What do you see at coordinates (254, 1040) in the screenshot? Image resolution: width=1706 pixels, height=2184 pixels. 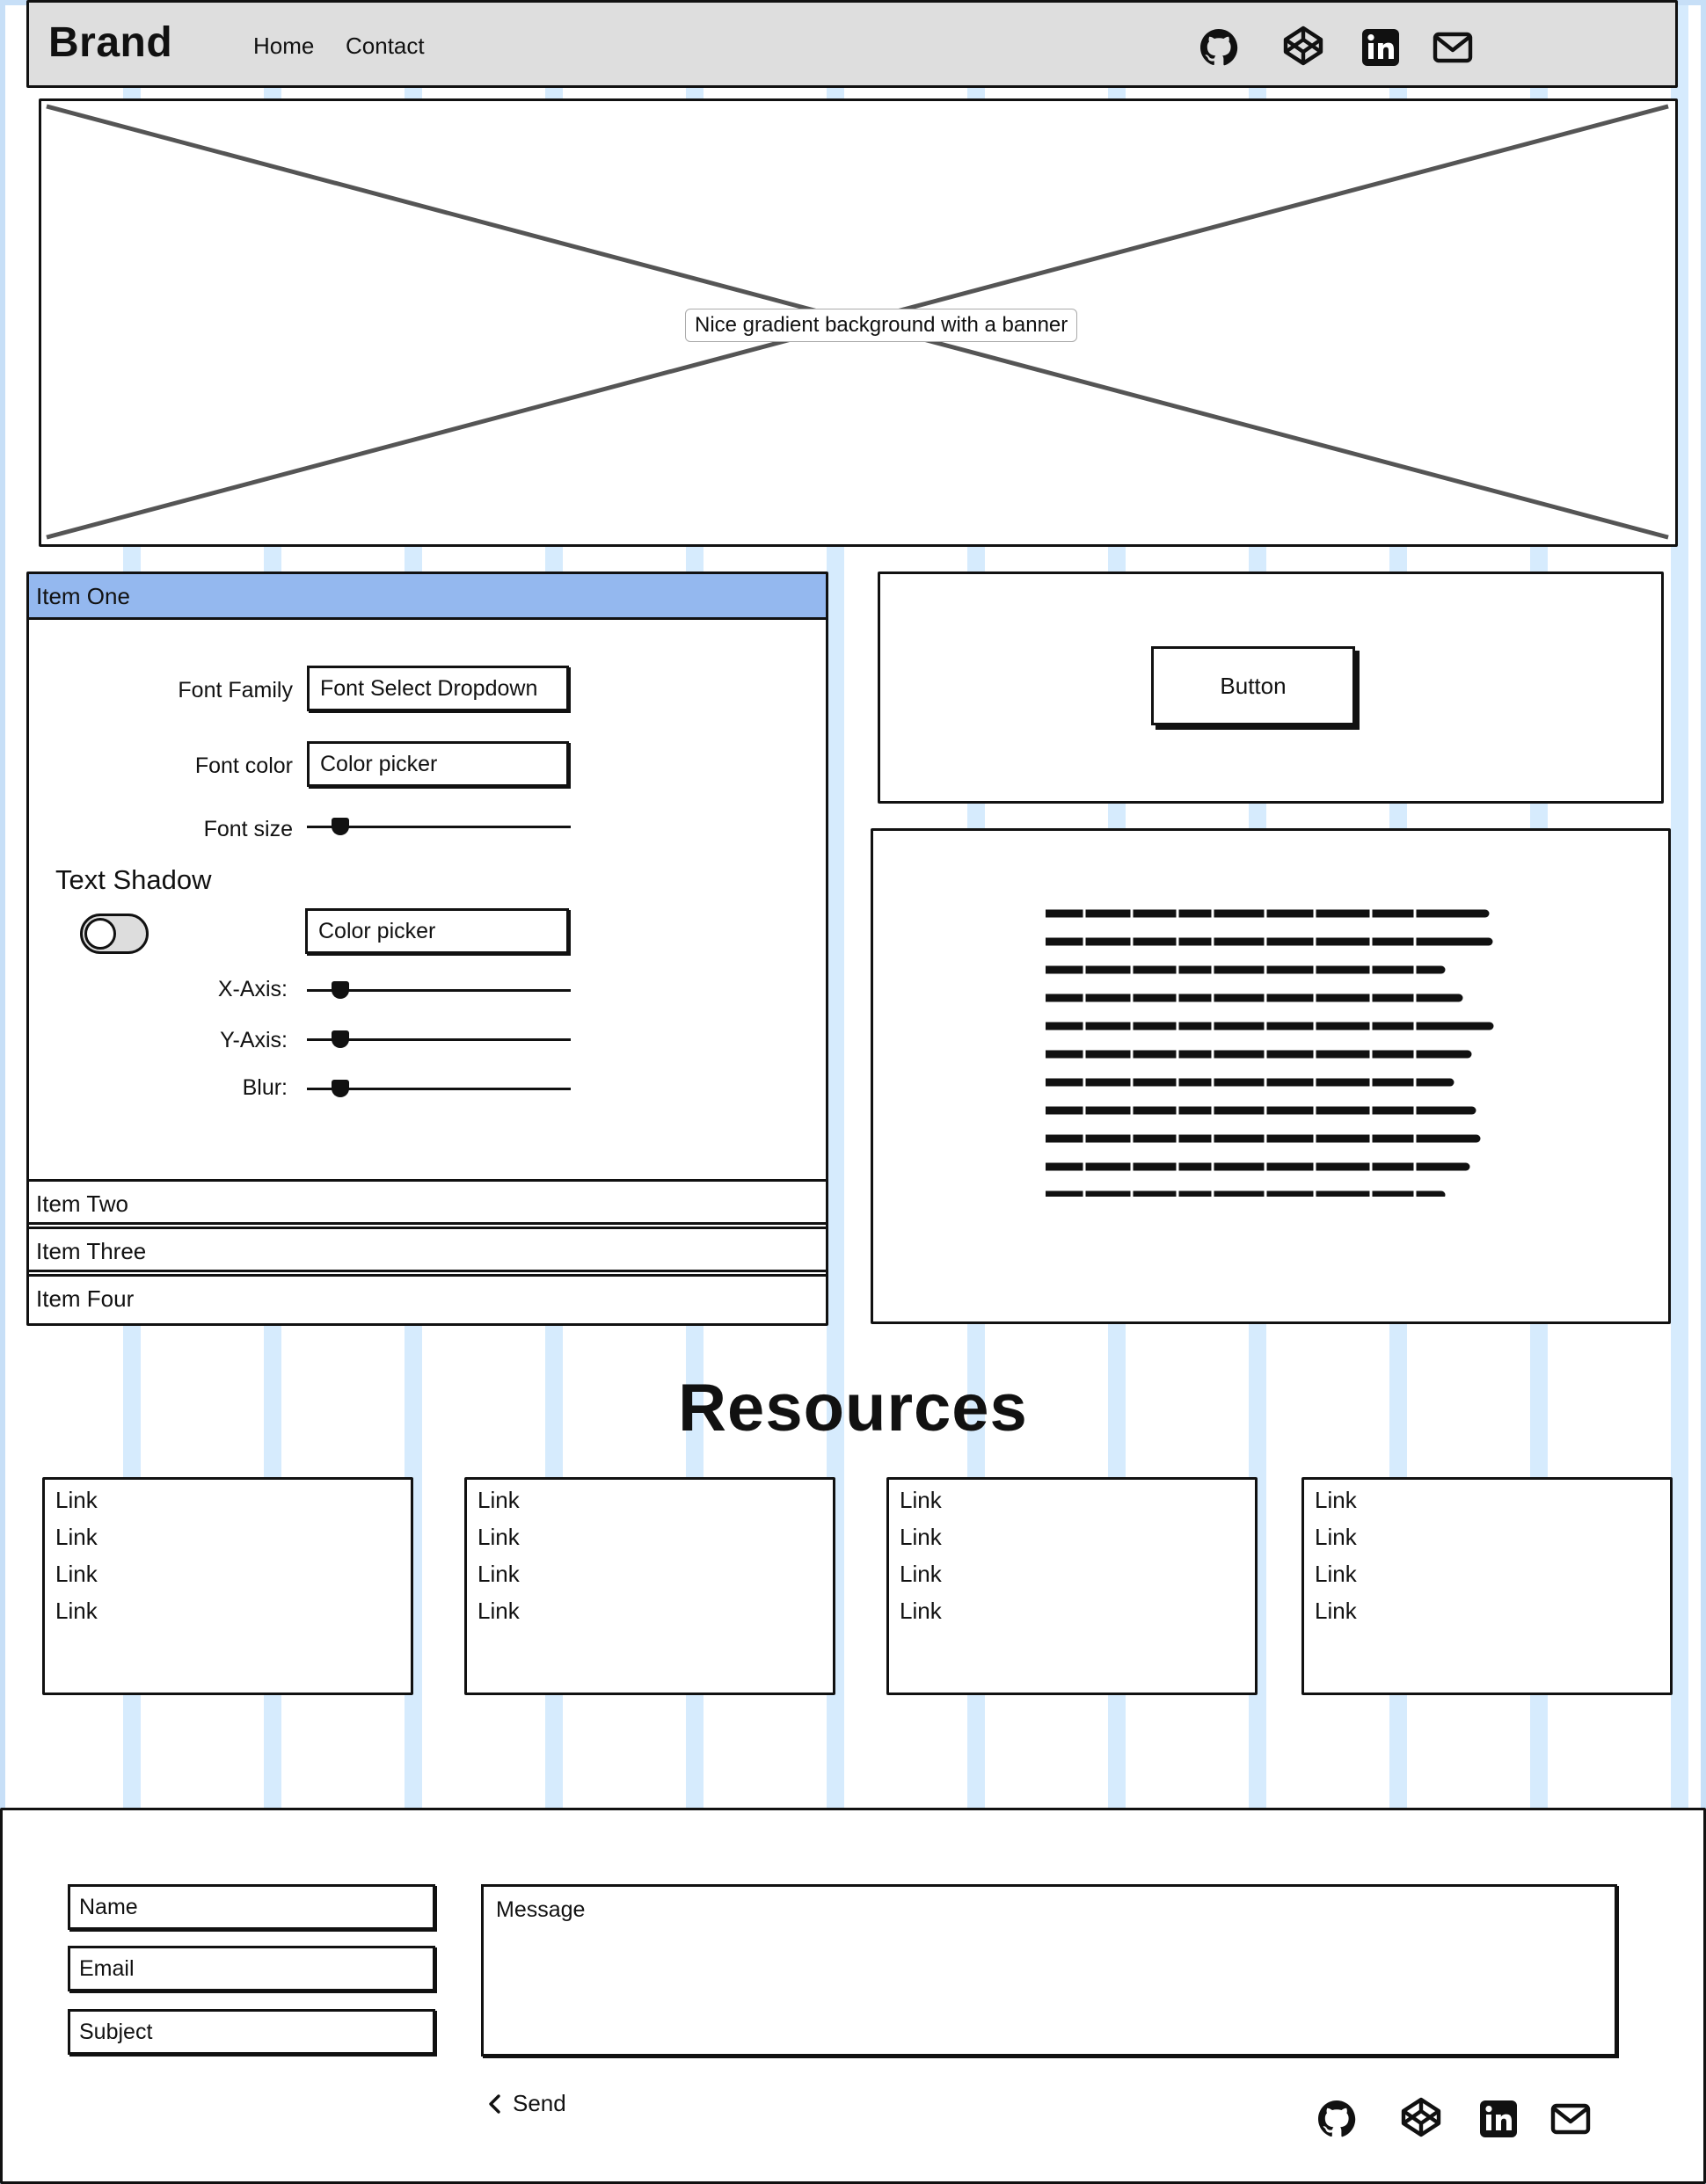 I see `y-axis-label: Y-Axis:` at bounding box center [254, 1040].